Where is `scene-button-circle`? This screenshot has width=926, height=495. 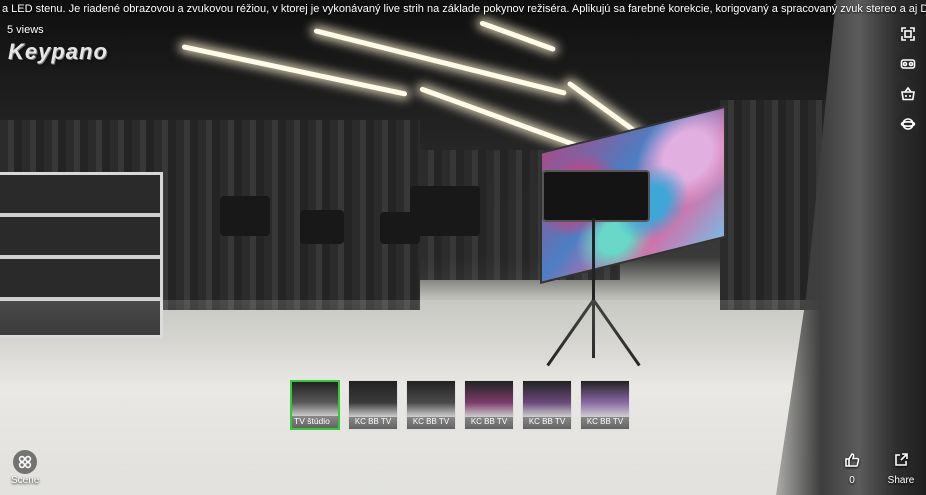
scene-button-circle is located at coordinates (25, 462).